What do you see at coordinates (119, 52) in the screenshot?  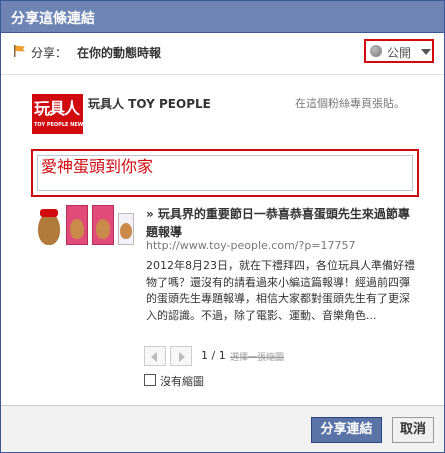 I see `share-target-selector: 在你的動態時報` at bounding box center [119, 52].